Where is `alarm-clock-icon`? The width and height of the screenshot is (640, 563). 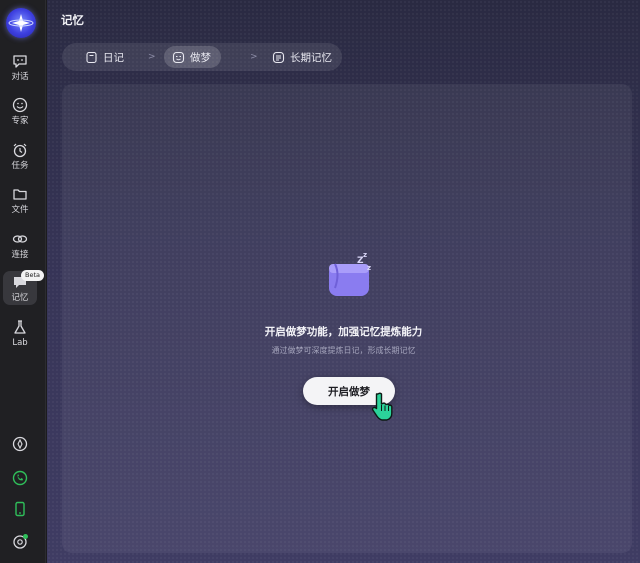
alarm-clock-icon is located at coordinates (20, 150).